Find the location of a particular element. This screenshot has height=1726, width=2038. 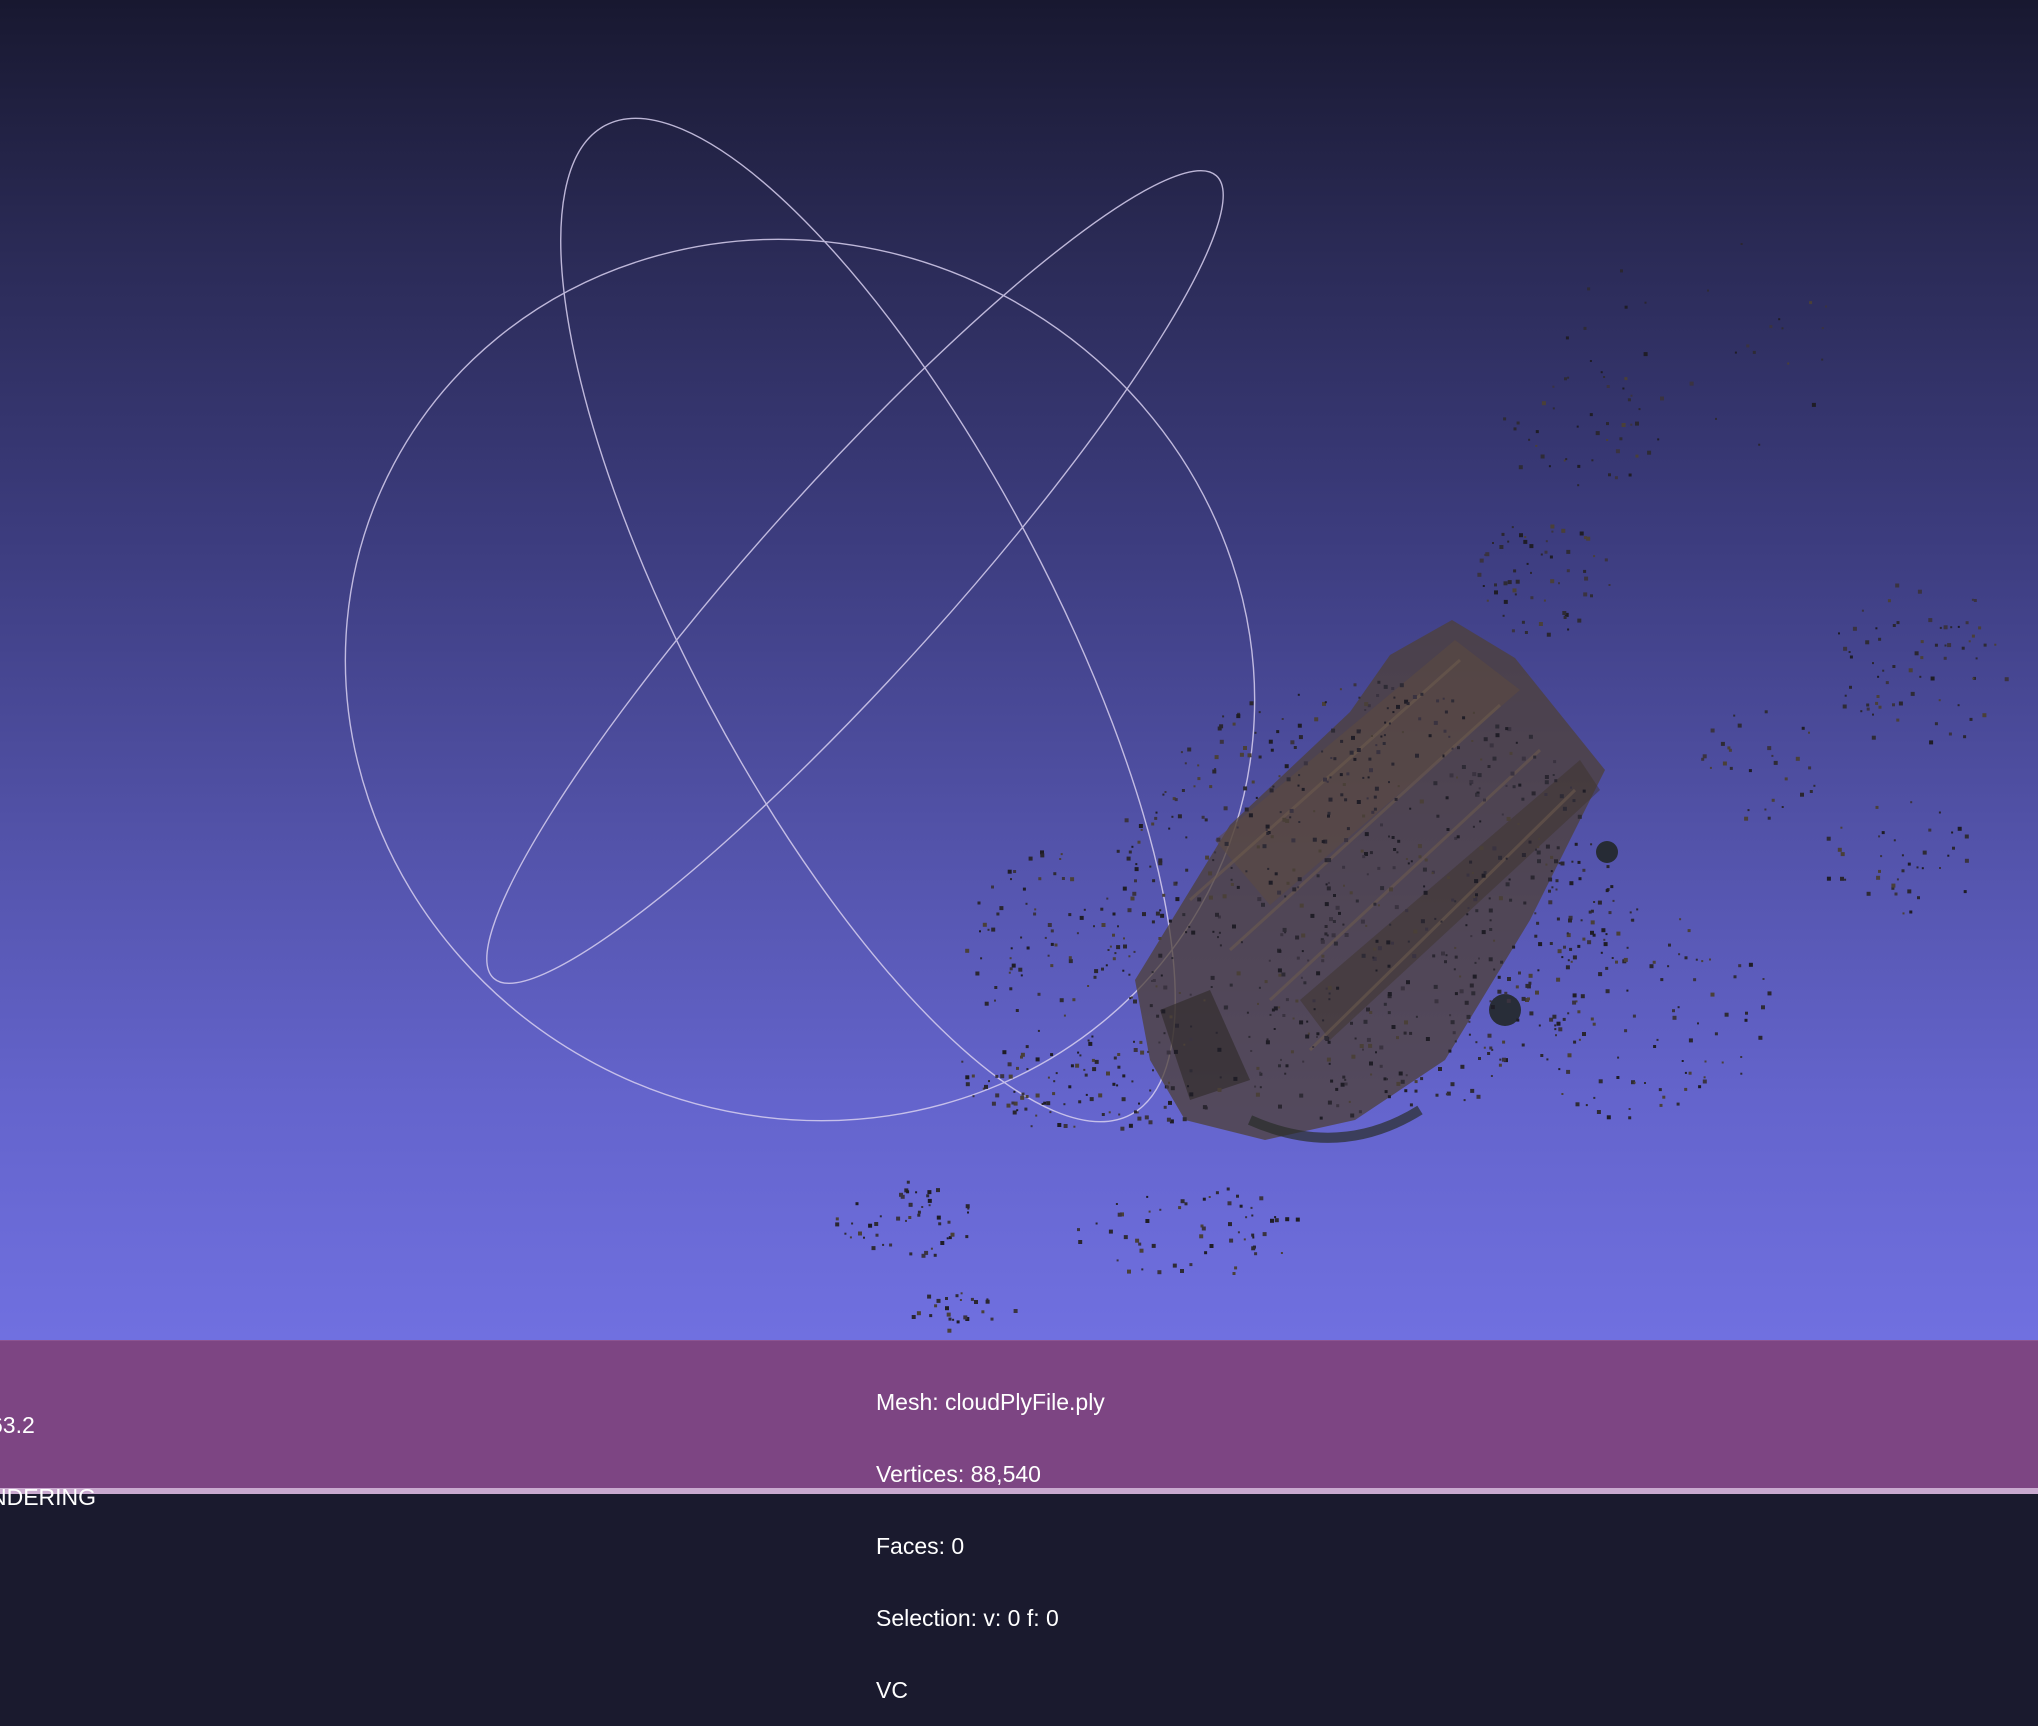

vertex-count: Vertices: 88,540 is located at coordinates (958, 1474).